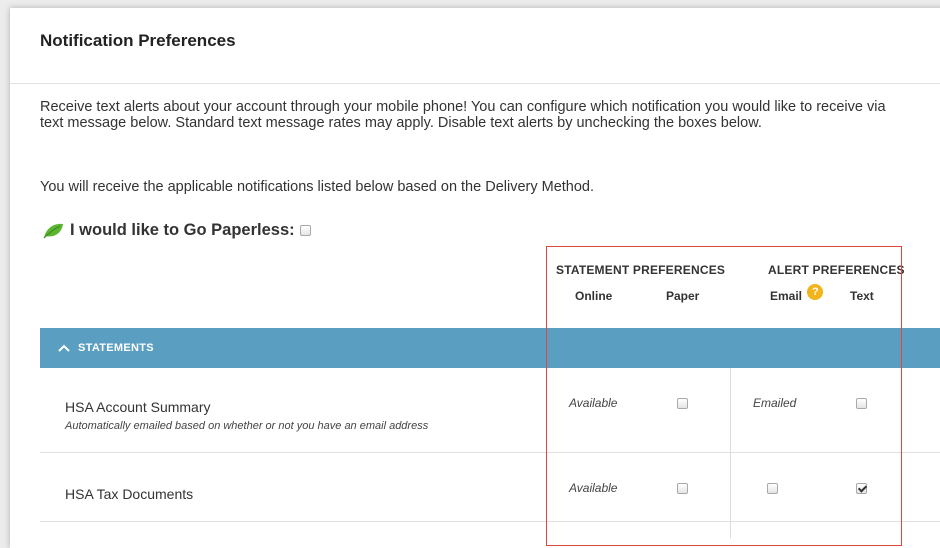  What do you see at coordinates (786, 296) in the screenshot?
I see `email-column-label: Email` at bounding box center [786, 296].